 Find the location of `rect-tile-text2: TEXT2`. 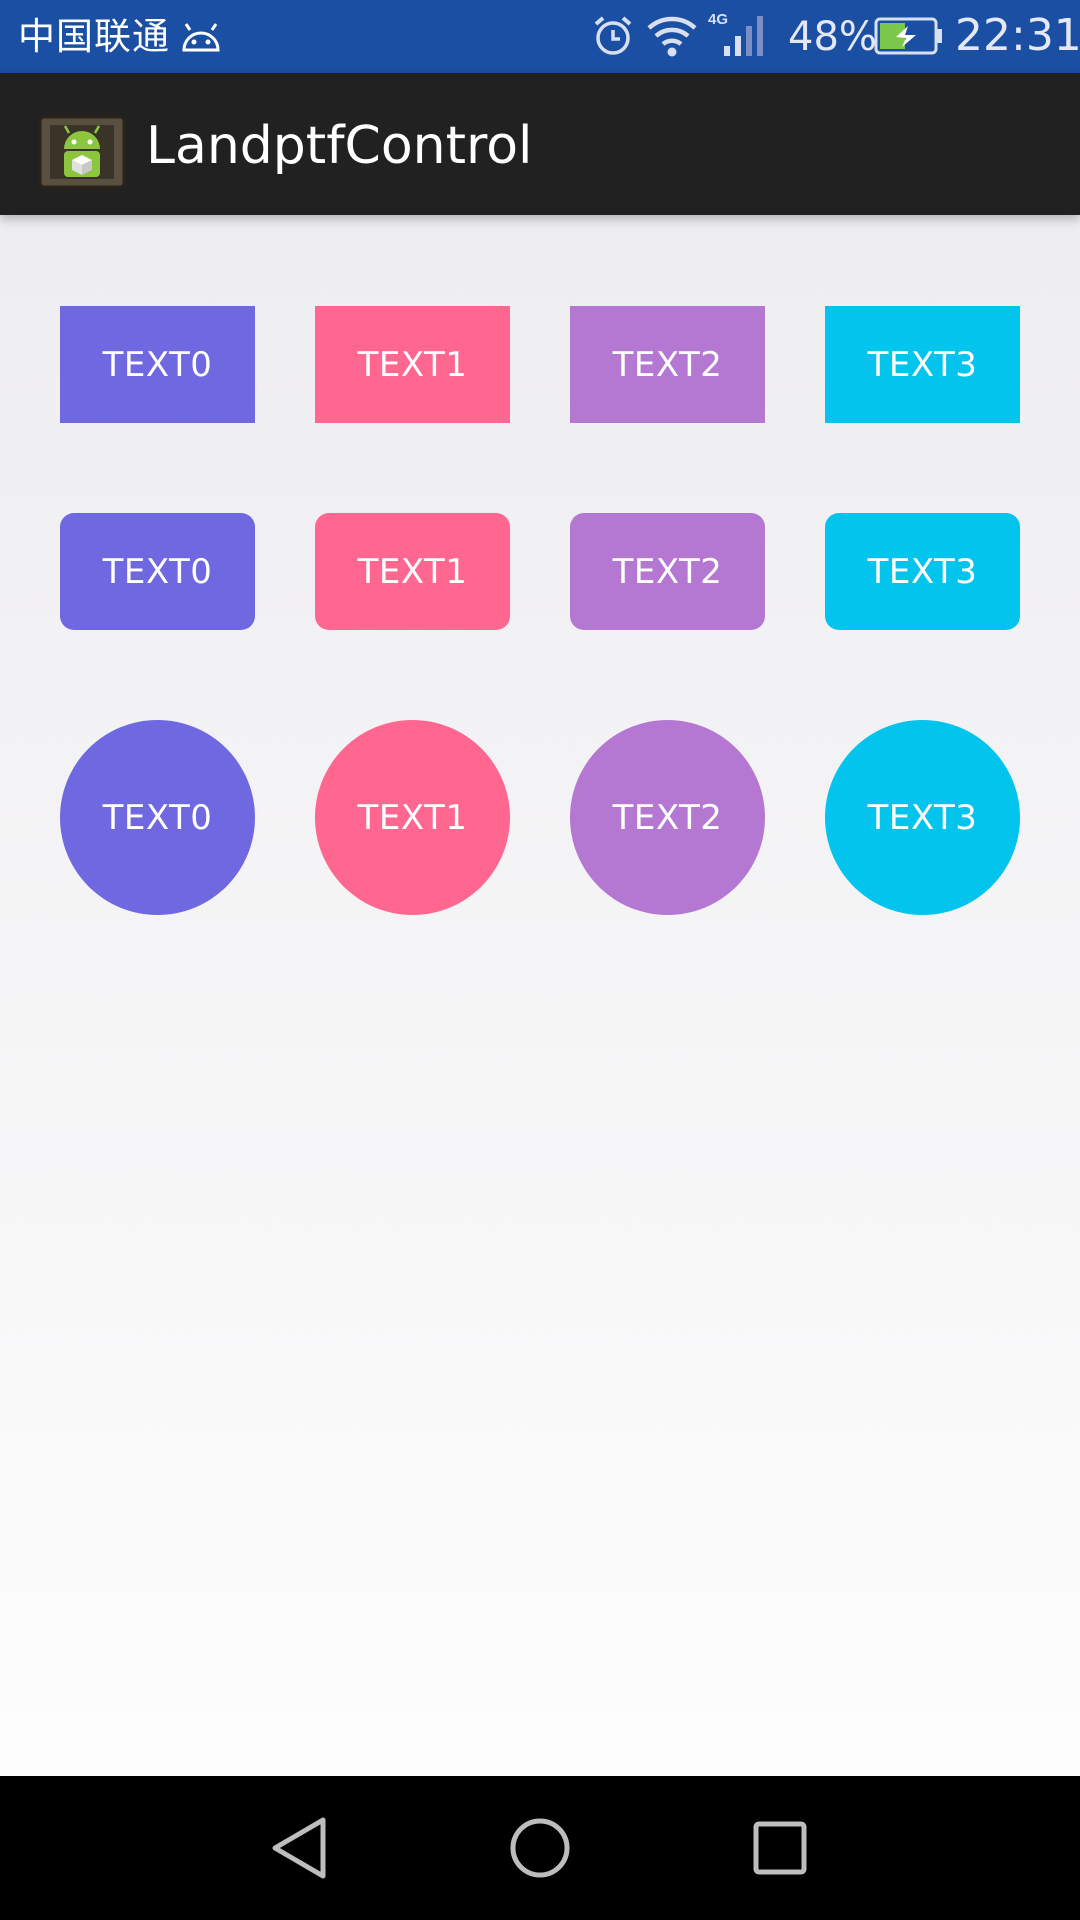

rect-tile-text2: TEXT2 is located at coordinates (667, 364).